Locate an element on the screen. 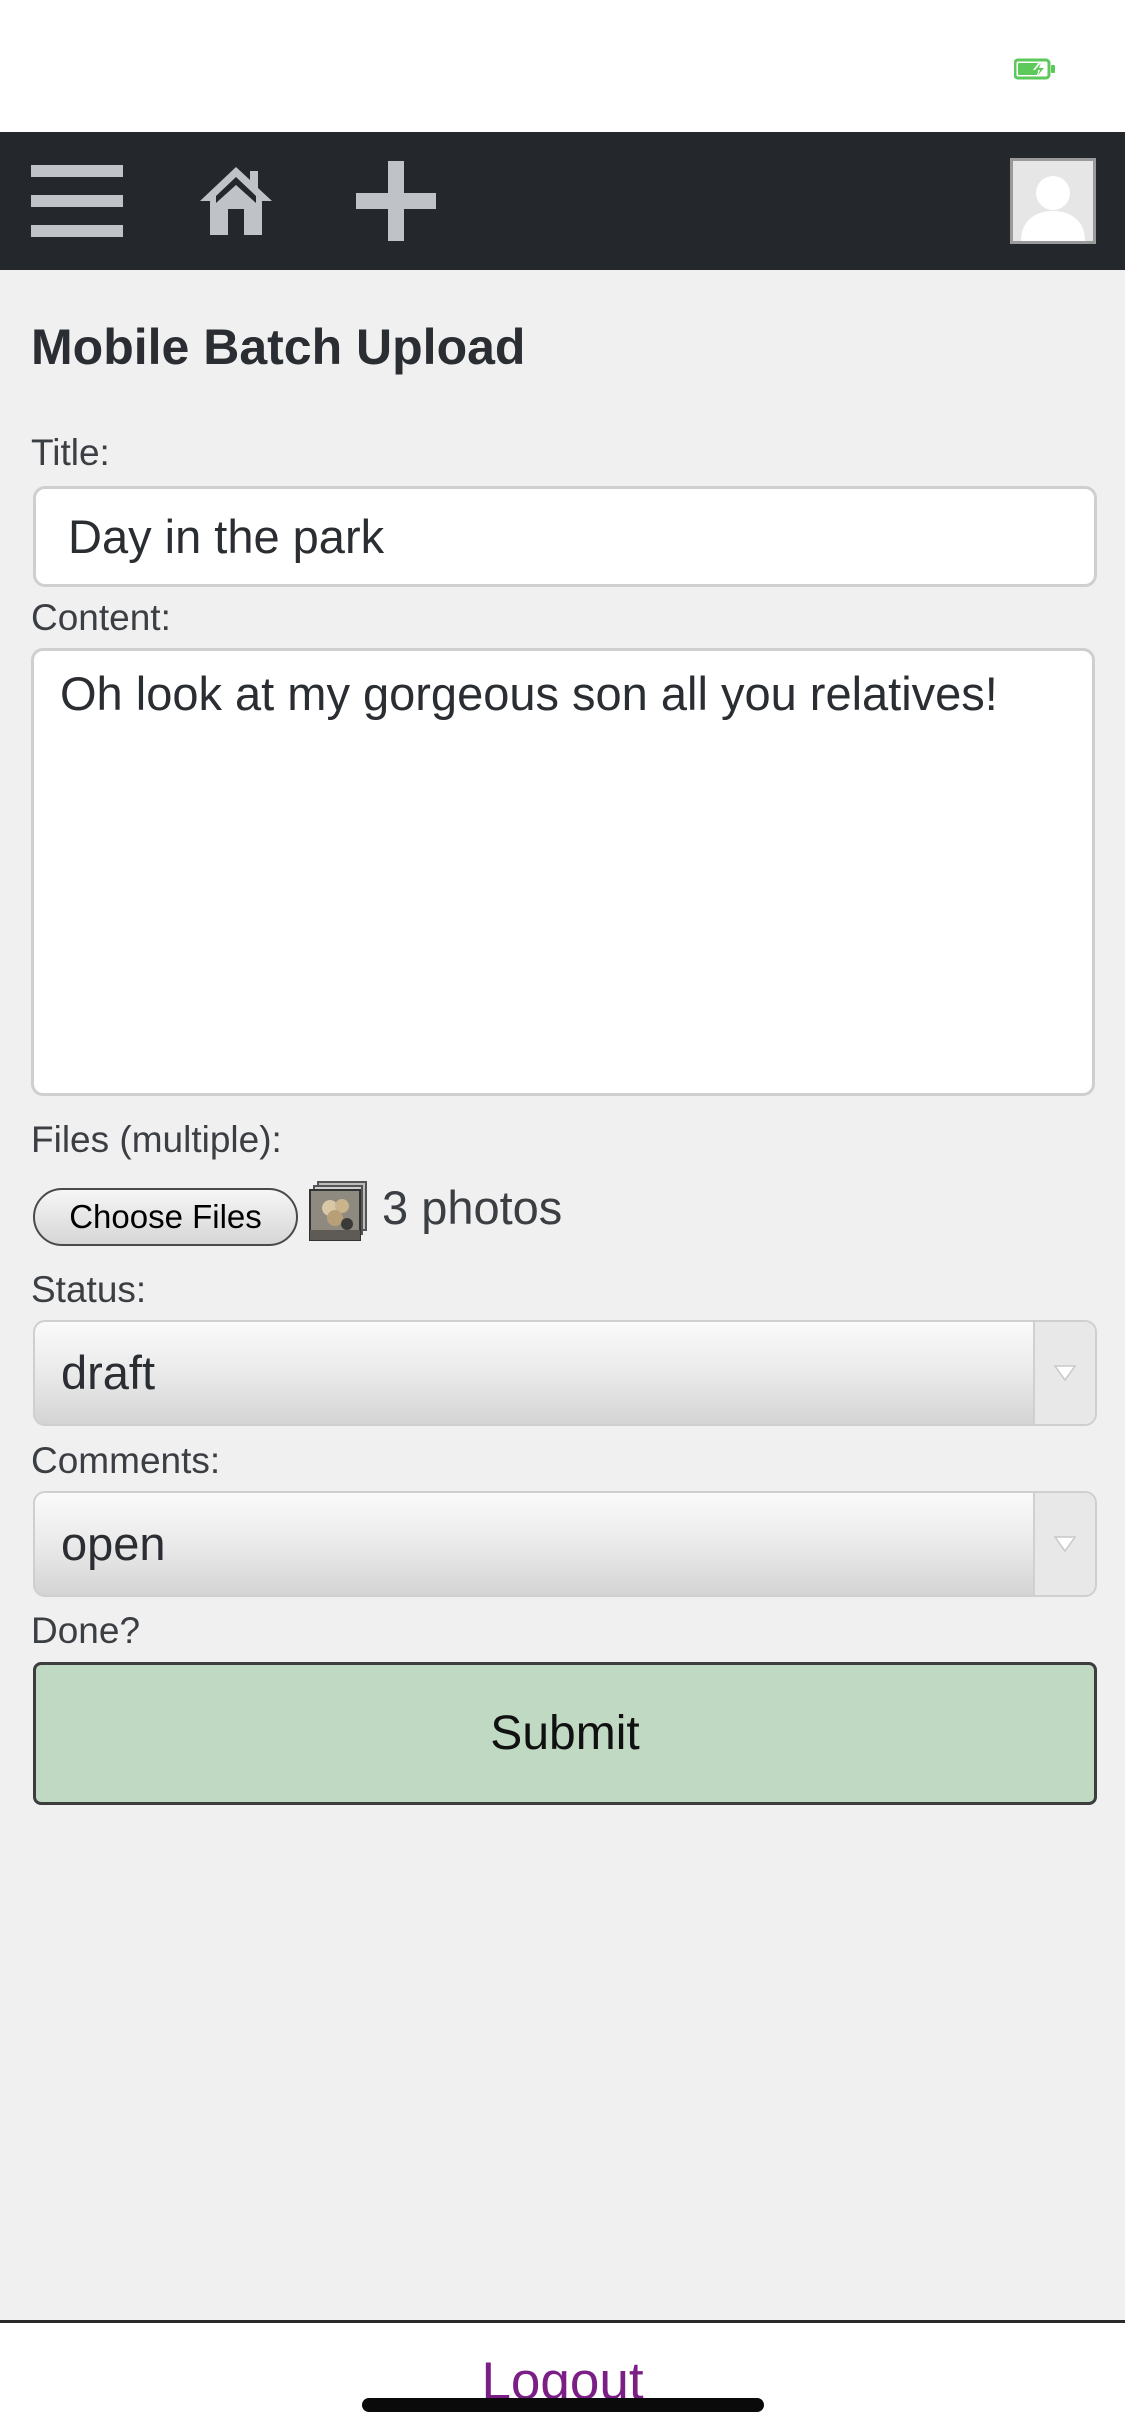 The height and width of the screenshot is (2436, 1125). footer: Logout is located at coordinates (562, 2378).